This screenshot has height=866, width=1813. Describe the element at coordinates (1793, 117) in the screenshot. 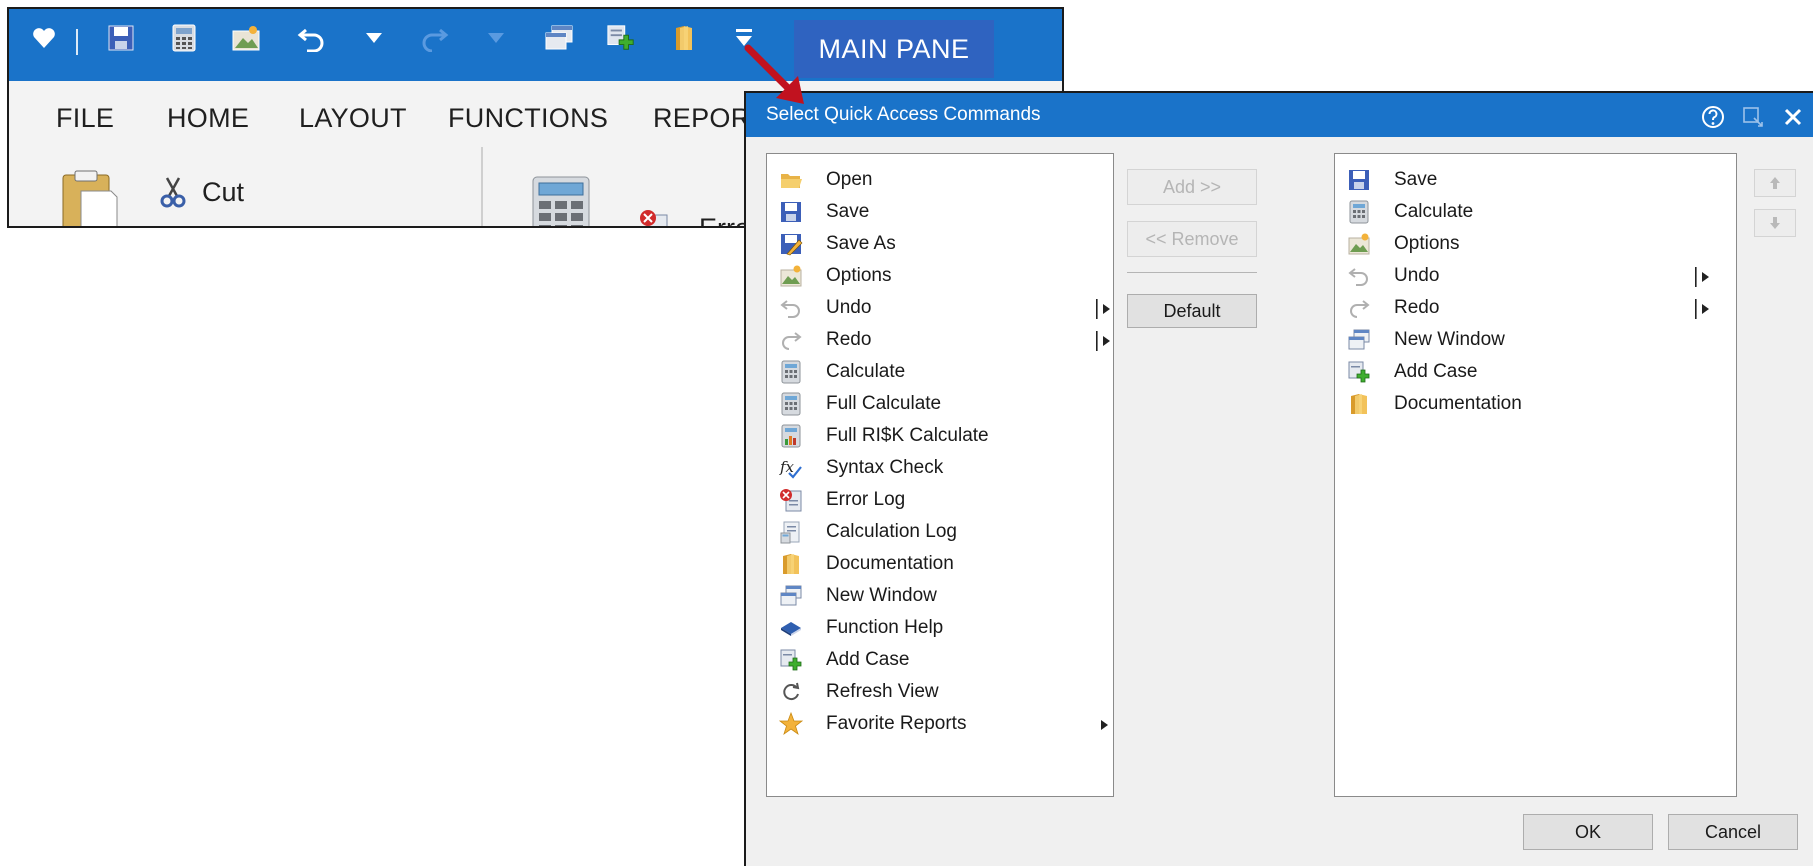

I see `close-icon` at that location.